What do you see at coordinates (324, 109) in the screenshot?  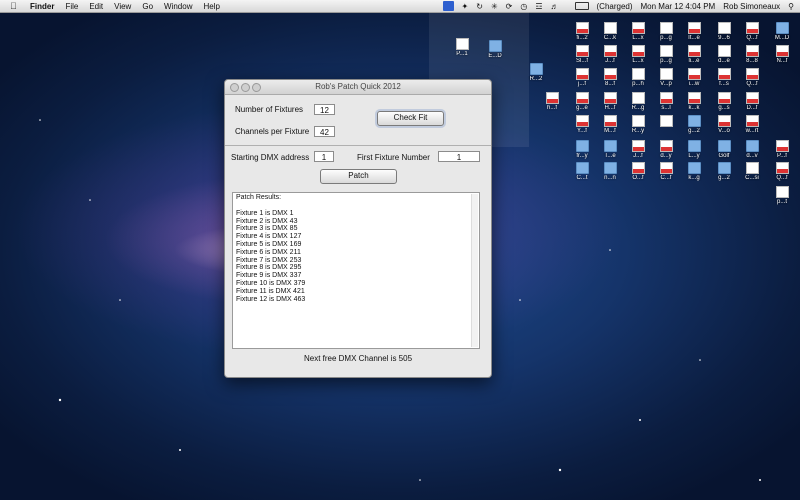 I see `num-fixtures-field: 12` at bounding box center [324, 109].